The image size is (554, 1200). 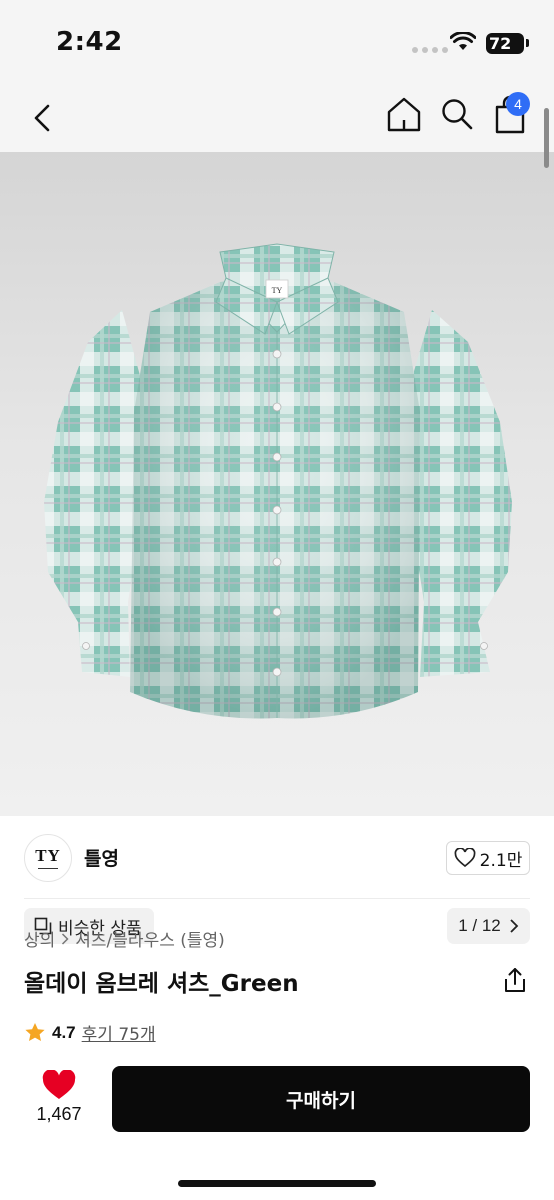 What do you see at coordinates (101, 857) in the screenshot?
I see `brand-name: 틀영` at bounding box center [101, 857].